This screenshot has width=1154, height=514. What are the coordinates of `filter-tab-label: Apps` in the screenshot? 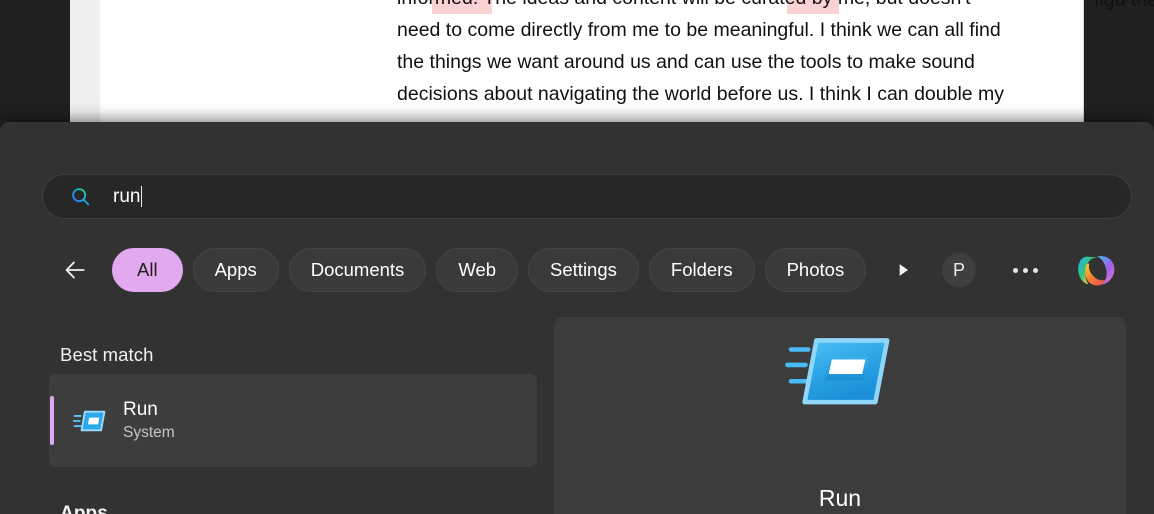 It's located at (235, 269).